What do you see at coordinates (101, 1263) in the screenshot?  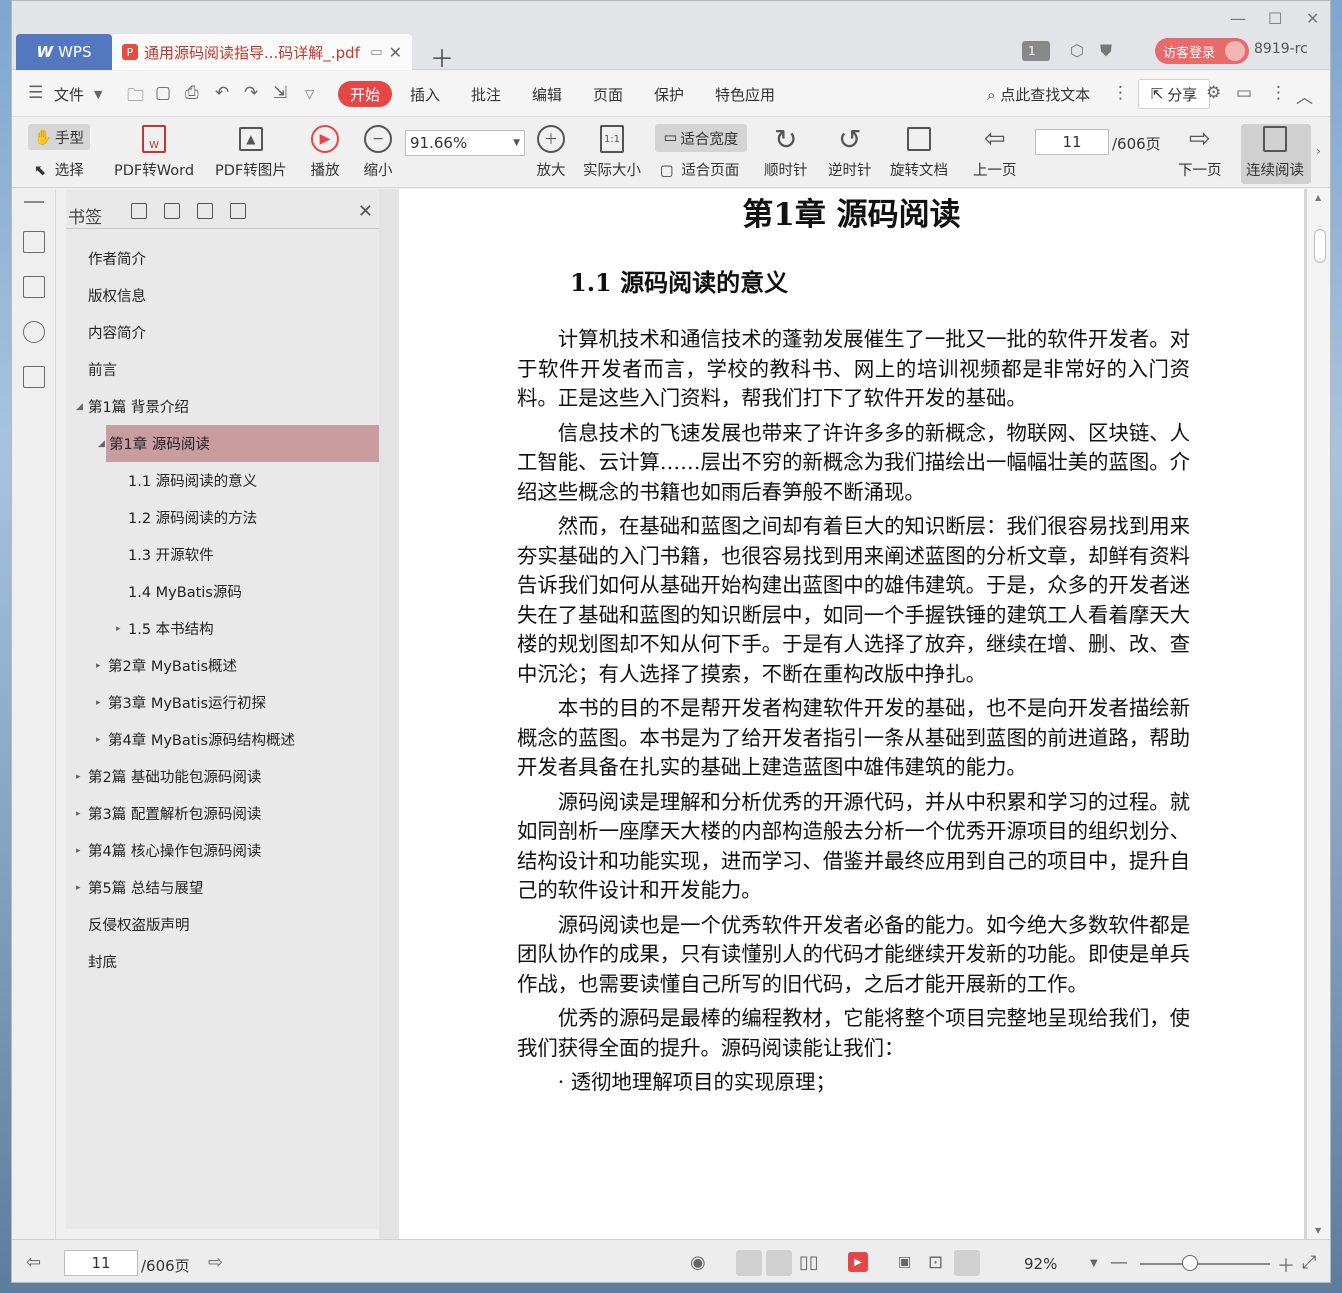 I see `status-page-input: 11` at bounding box center [101, 1263].